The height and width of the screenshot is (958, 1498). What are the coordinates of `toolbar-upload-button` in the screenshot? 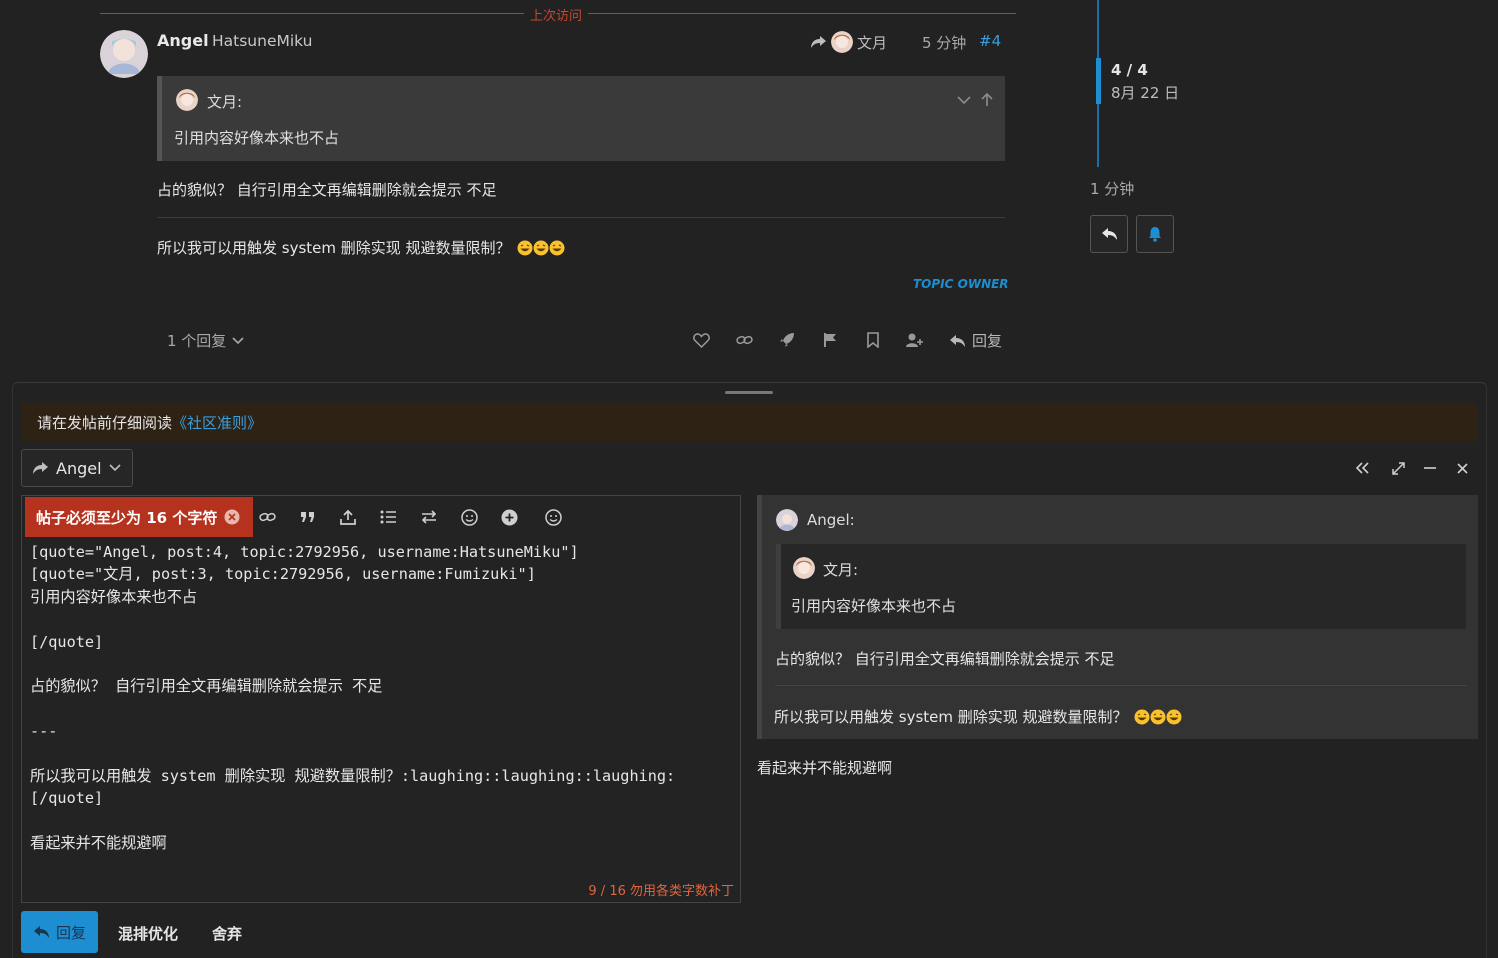 It's located at (348, 517).